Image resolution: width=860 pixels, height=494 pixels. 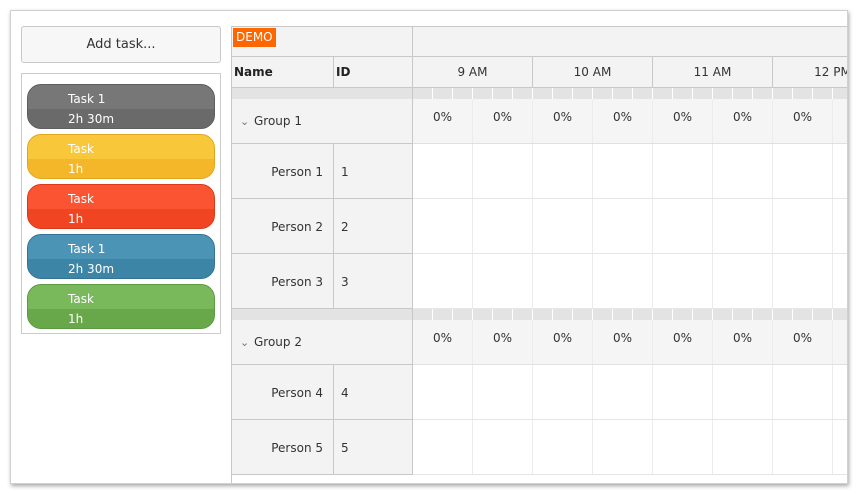 What do you see at coordinates (121, 97) in the screenshot?
I see `task-name: Task 1` at bounding box center [121, 97].